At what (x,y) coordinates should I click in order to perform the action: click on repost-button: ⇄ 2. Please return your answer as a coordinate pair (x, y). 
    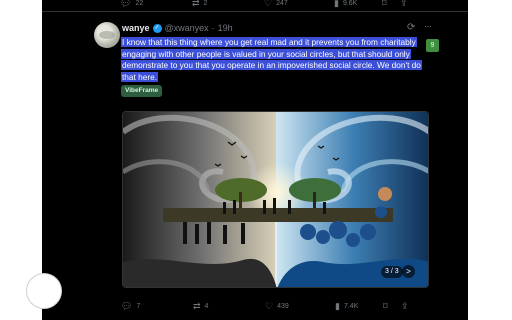
    Looking at the image, I should click on (199, 4).